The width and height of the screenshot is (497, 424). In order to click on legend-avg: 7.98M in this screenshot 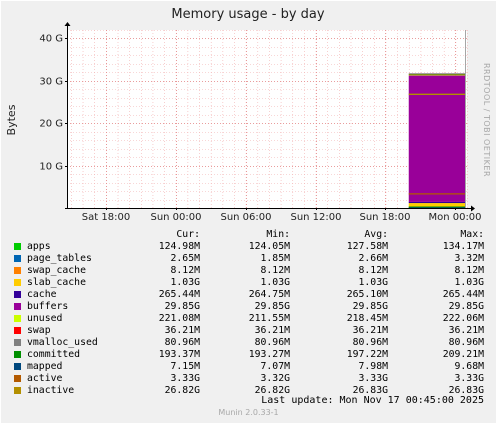, I will do `click(373, 366)`.